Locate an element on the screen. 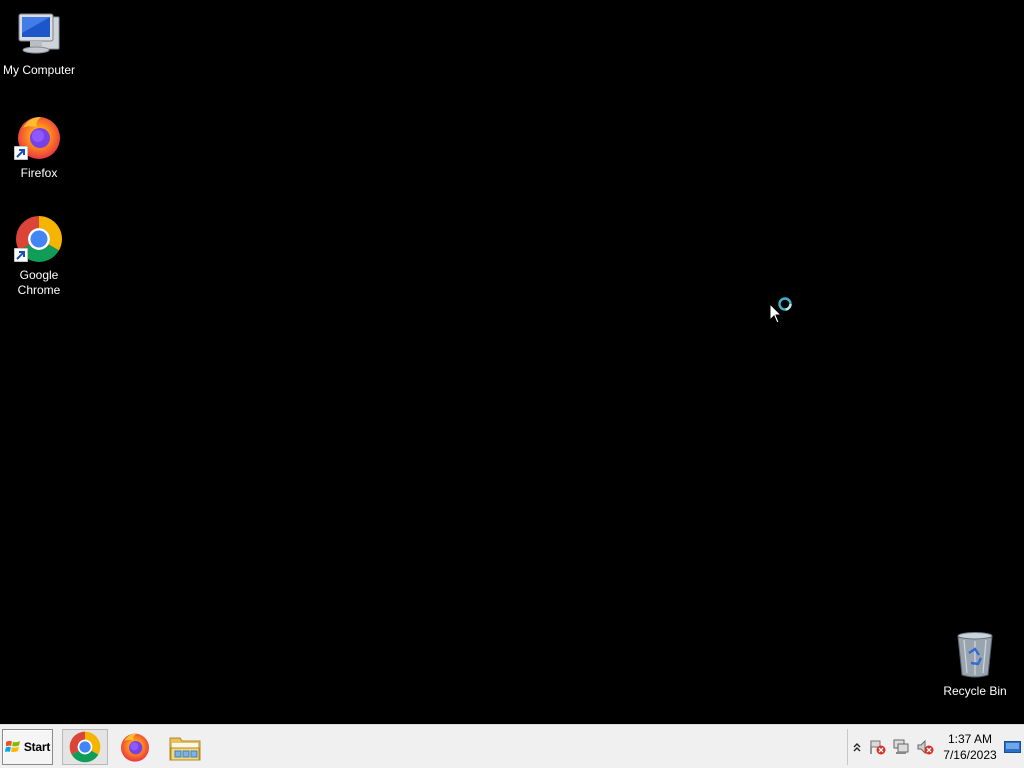 This screenshot has height=768, width=1024. desktop-icon-google-chrome: Google Chrome is located at coordinates (39, 256).